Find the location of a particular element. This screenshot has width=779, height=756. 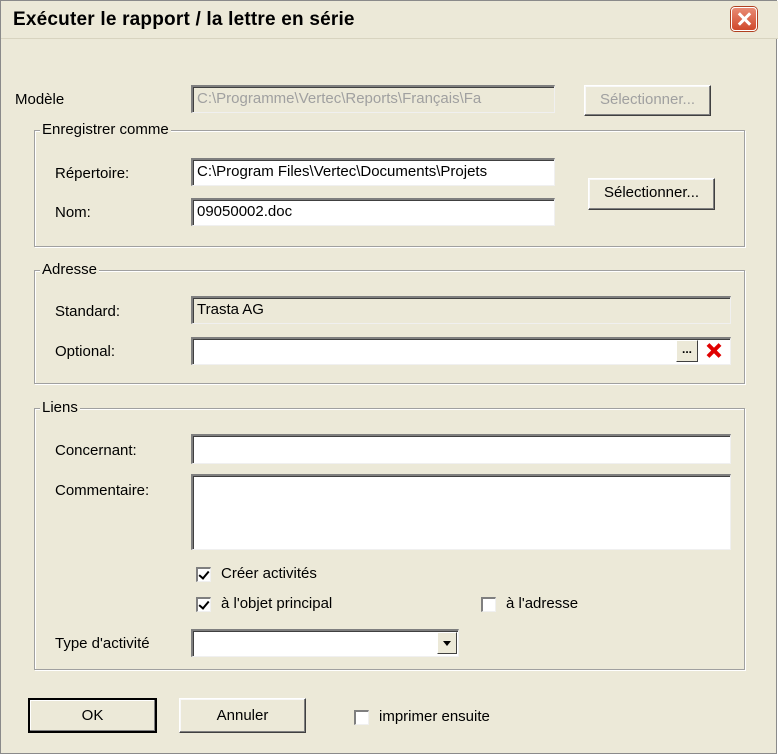

optional-address-field is located at coordinates (461, 351).